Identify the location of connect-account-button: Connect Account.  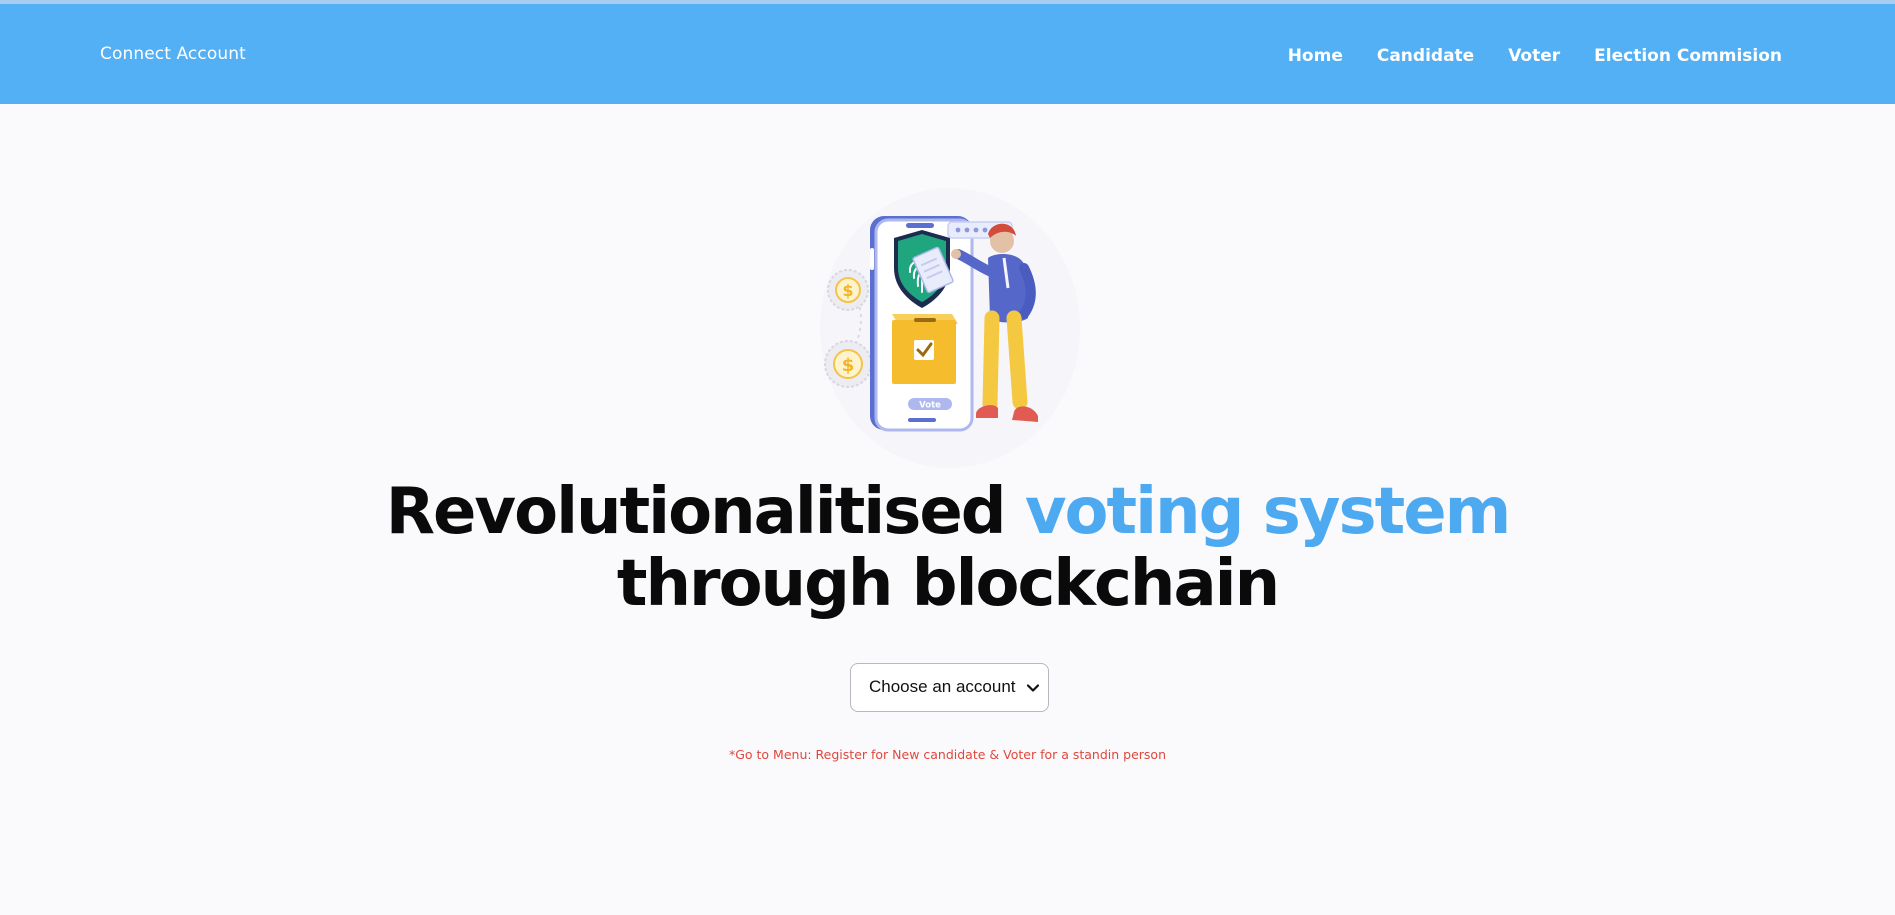
(173, 54).